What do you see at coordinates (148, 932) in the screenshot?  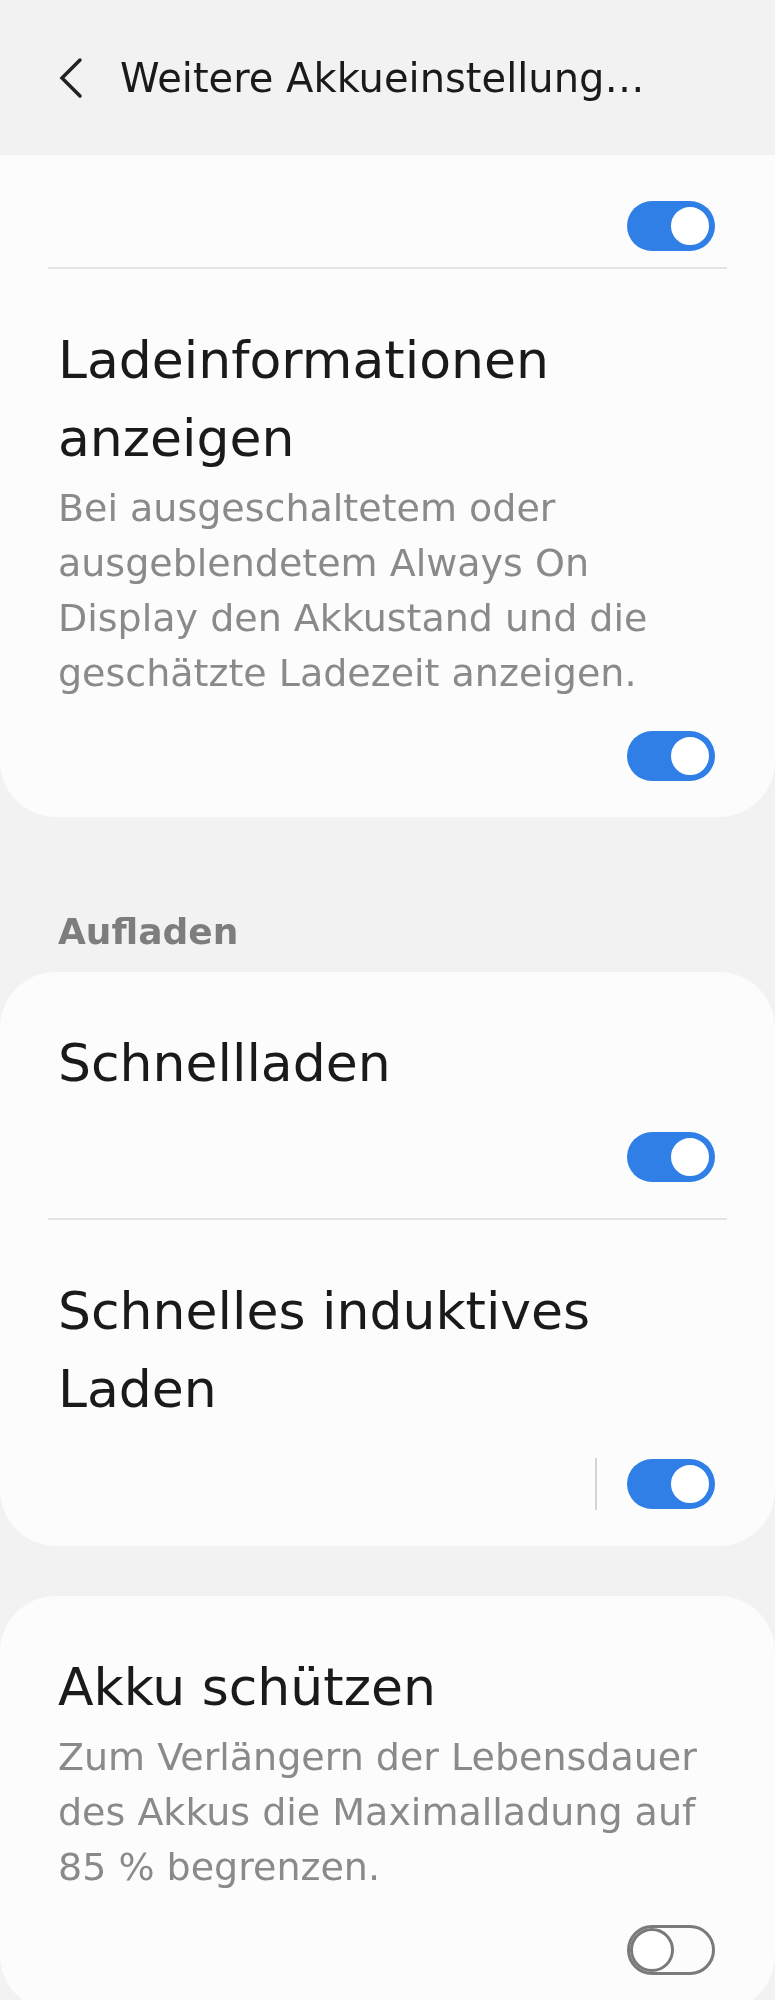 I see `section-heading: Aufladen` at bounding box center [148, 932].